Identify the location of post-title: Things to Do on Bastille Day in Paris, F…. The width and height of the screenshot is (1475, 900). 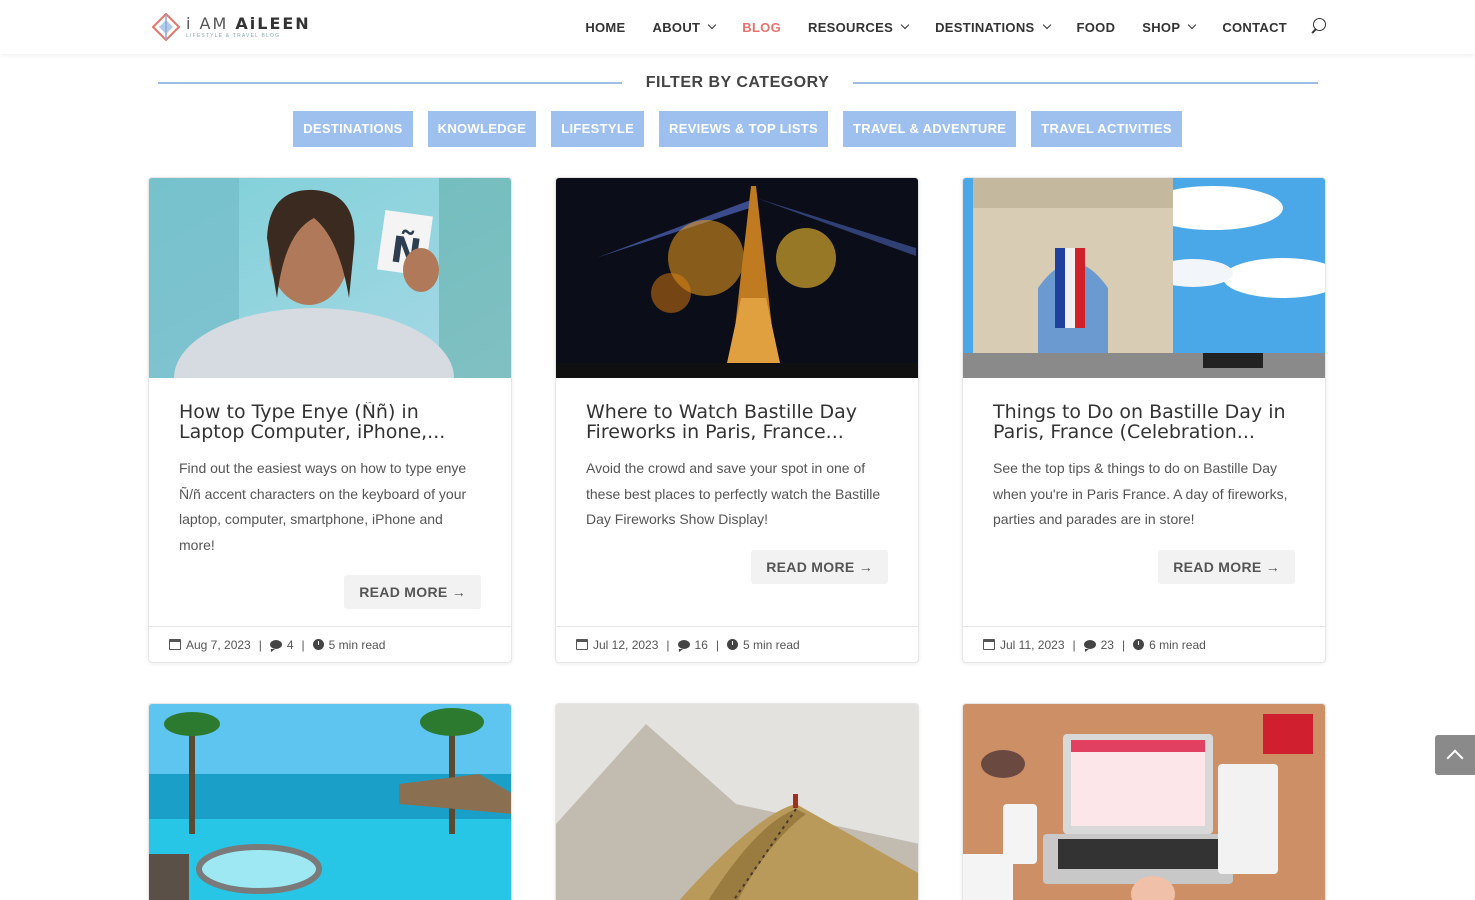
(1144, 424).